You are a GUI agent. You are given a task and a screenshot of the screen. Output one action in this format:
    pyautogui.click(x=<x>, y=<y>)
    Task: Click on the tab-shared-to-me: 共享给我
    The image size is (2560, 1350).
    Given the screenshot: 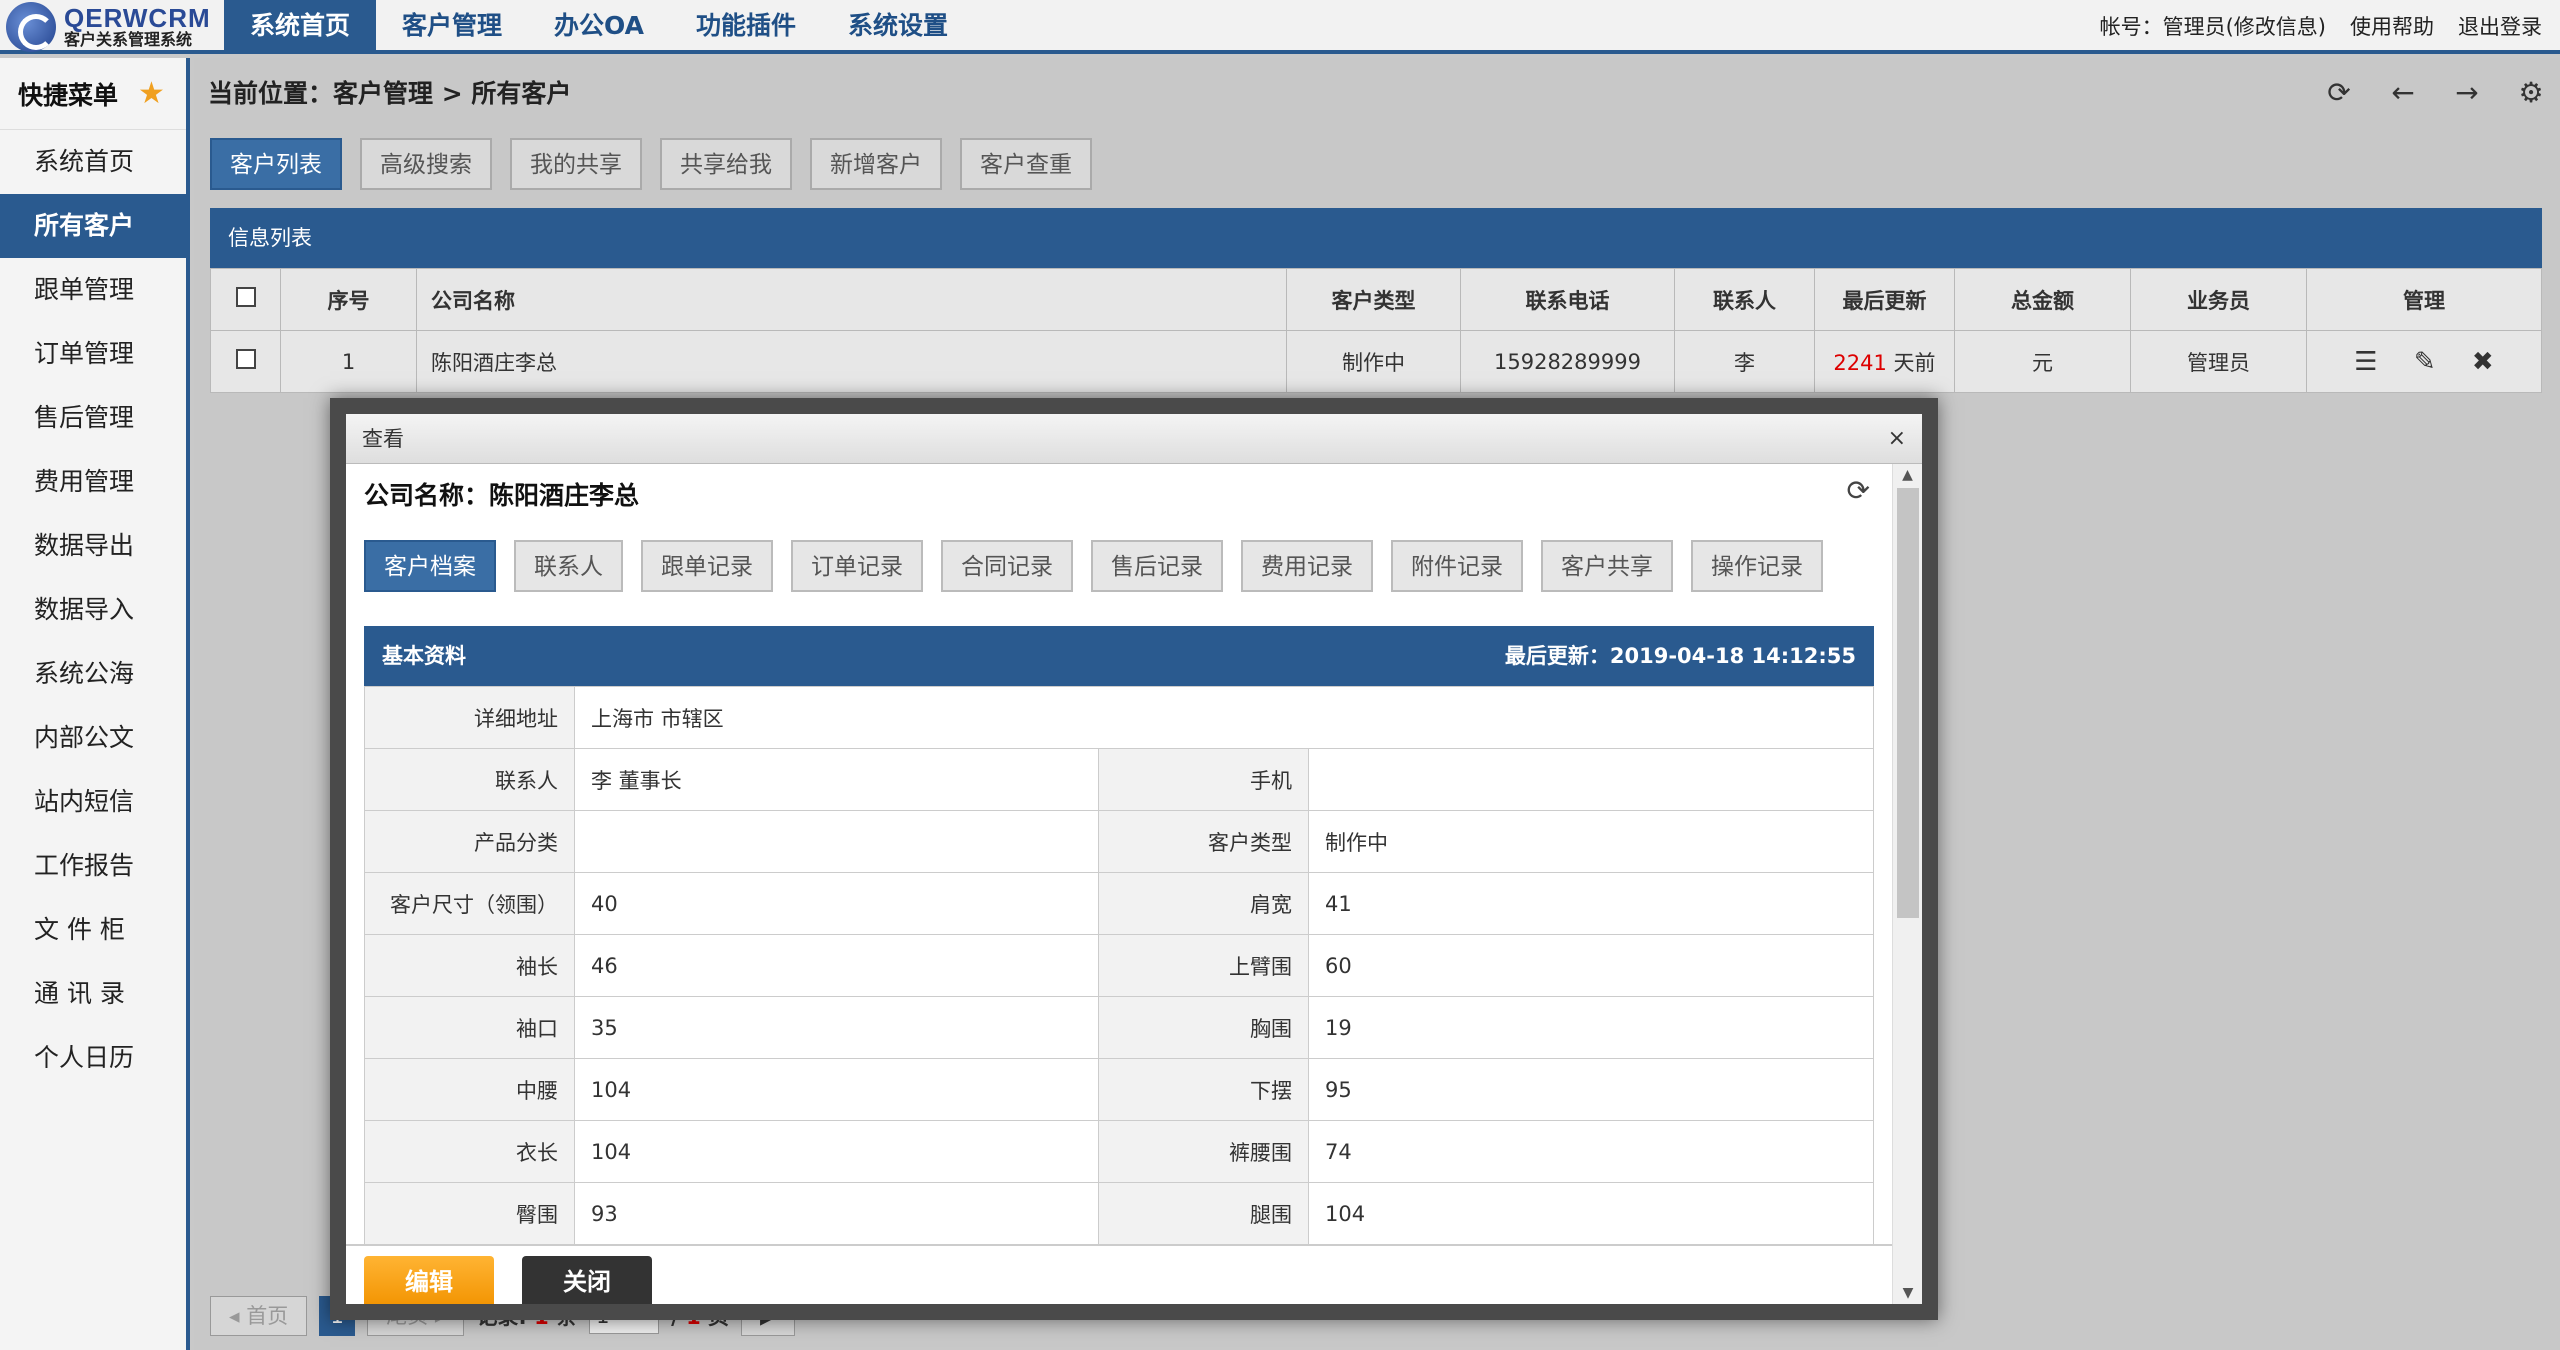 What is the action you would take?
    pyautogui.click(x=726, y=164)
    